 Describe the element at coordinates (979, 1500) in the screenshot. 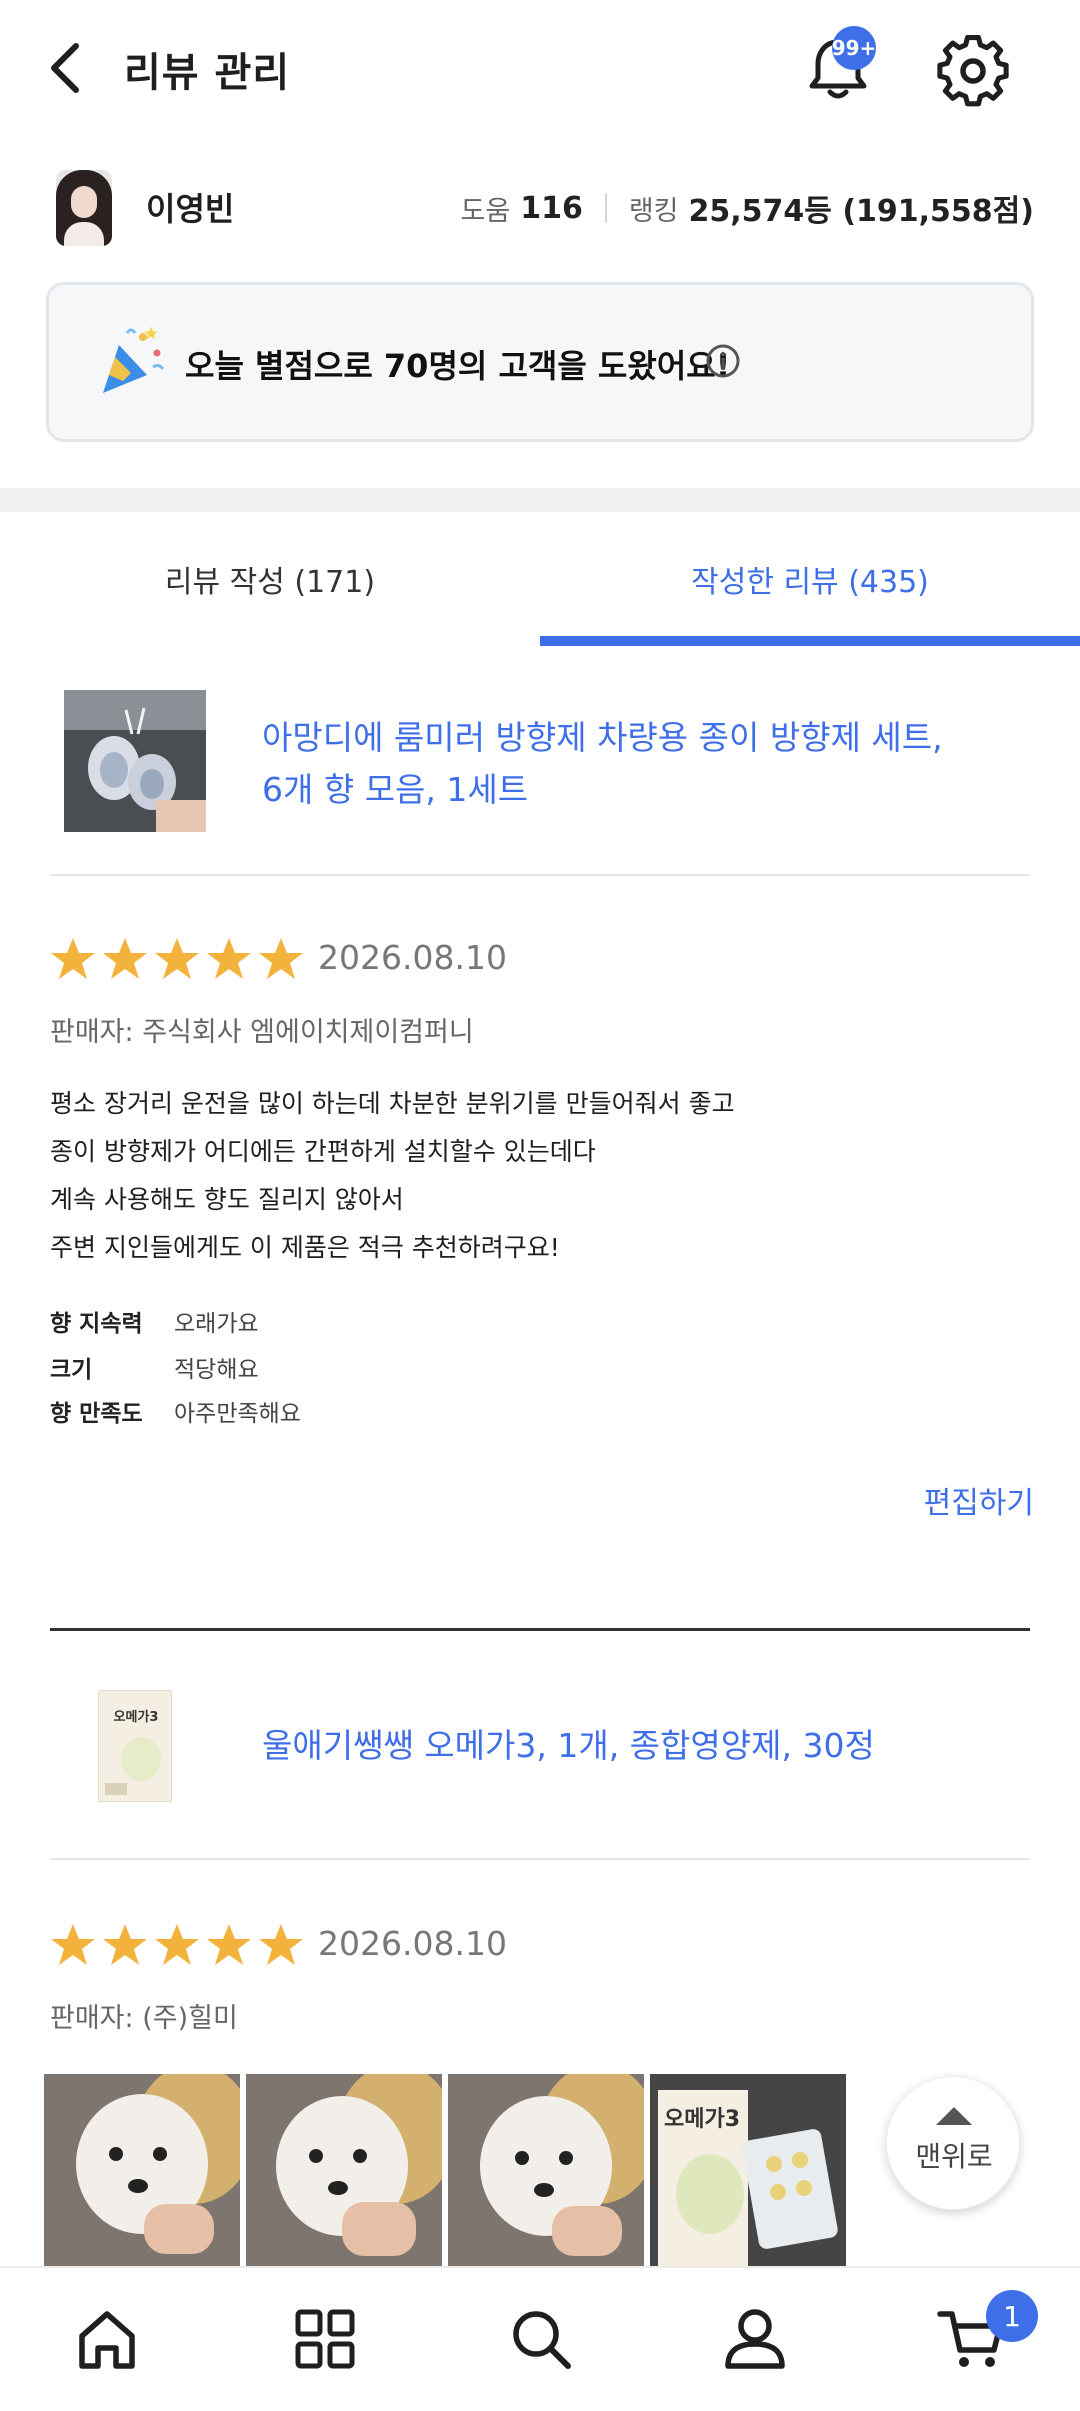

I see `edit-review-button: 편집하기` at that location.